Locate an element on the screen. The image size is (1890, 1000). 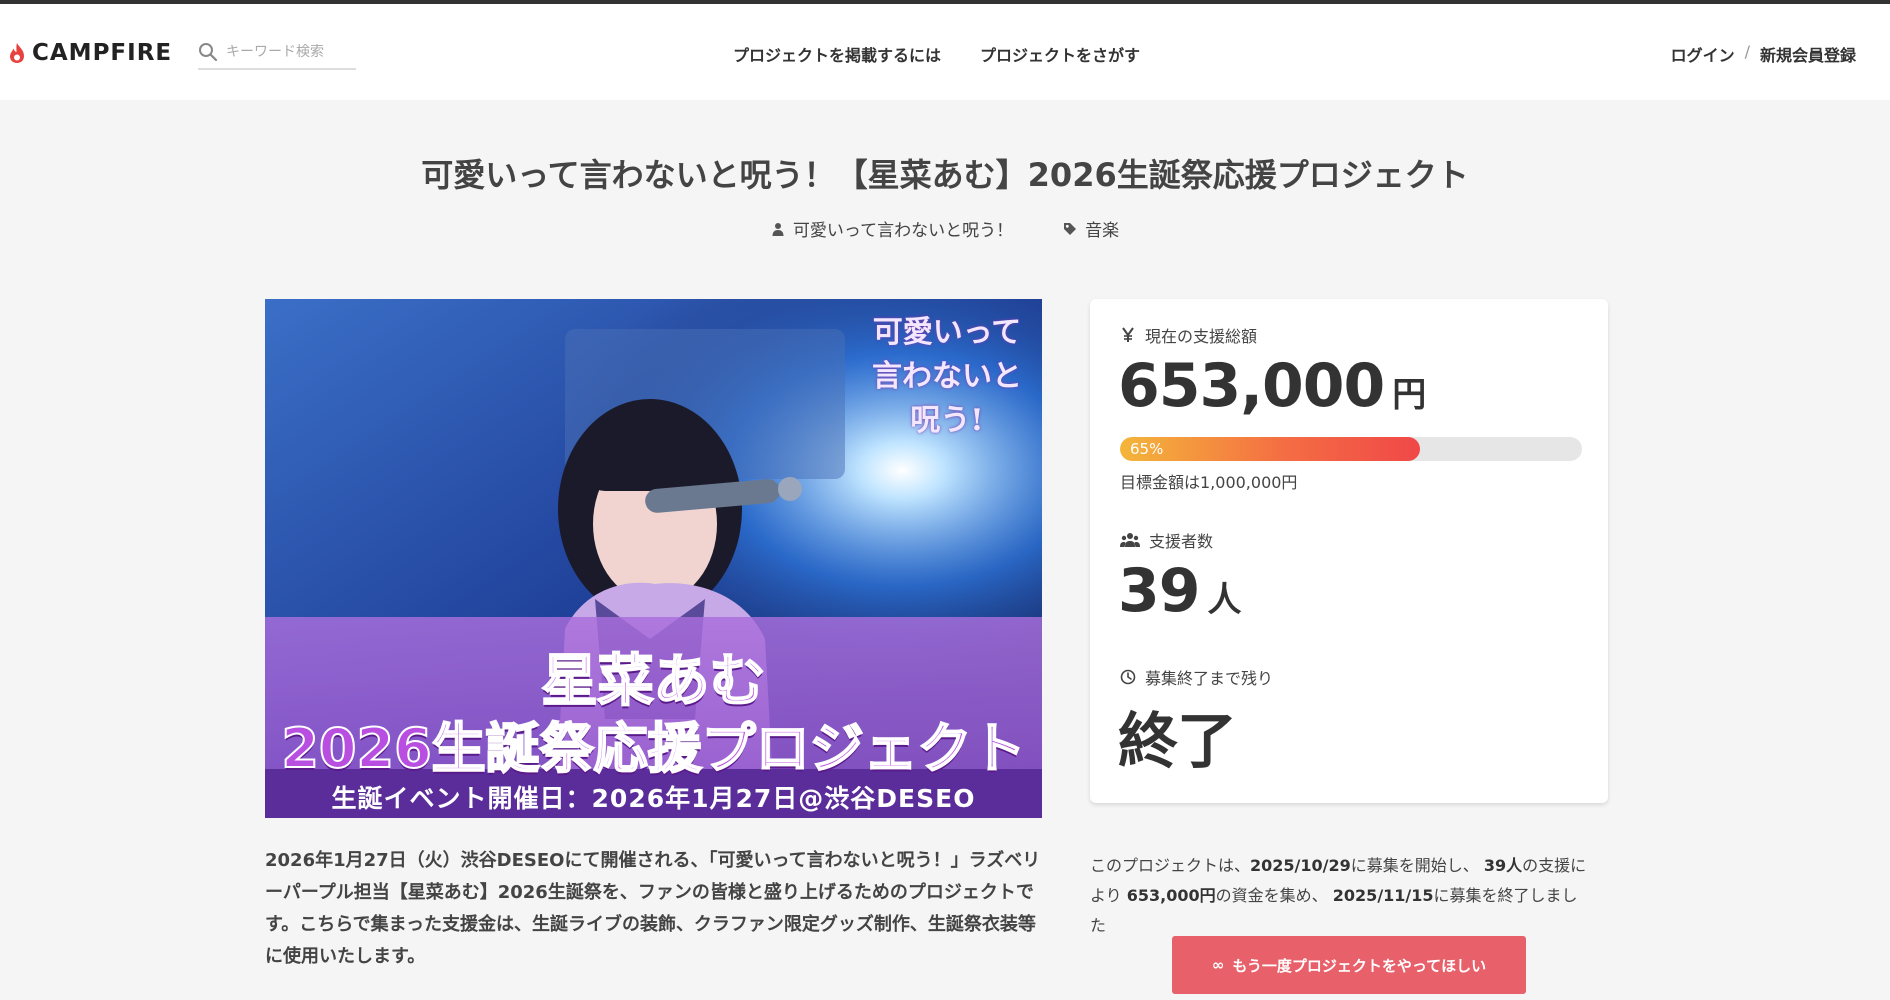
infinity-icon: ∞ is located at coordinates (1218, 965).